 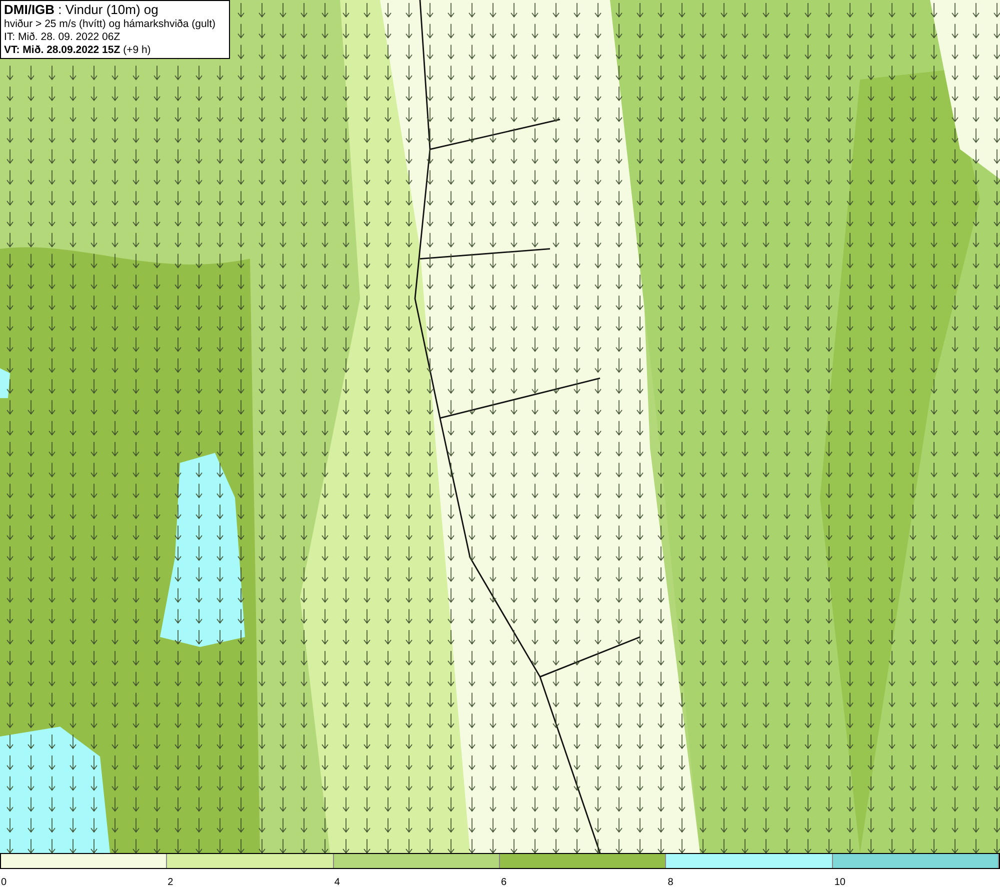 I want to click on legend-text: DMI/IGB : Vindur (10m) og, so click(x=82, y=10).